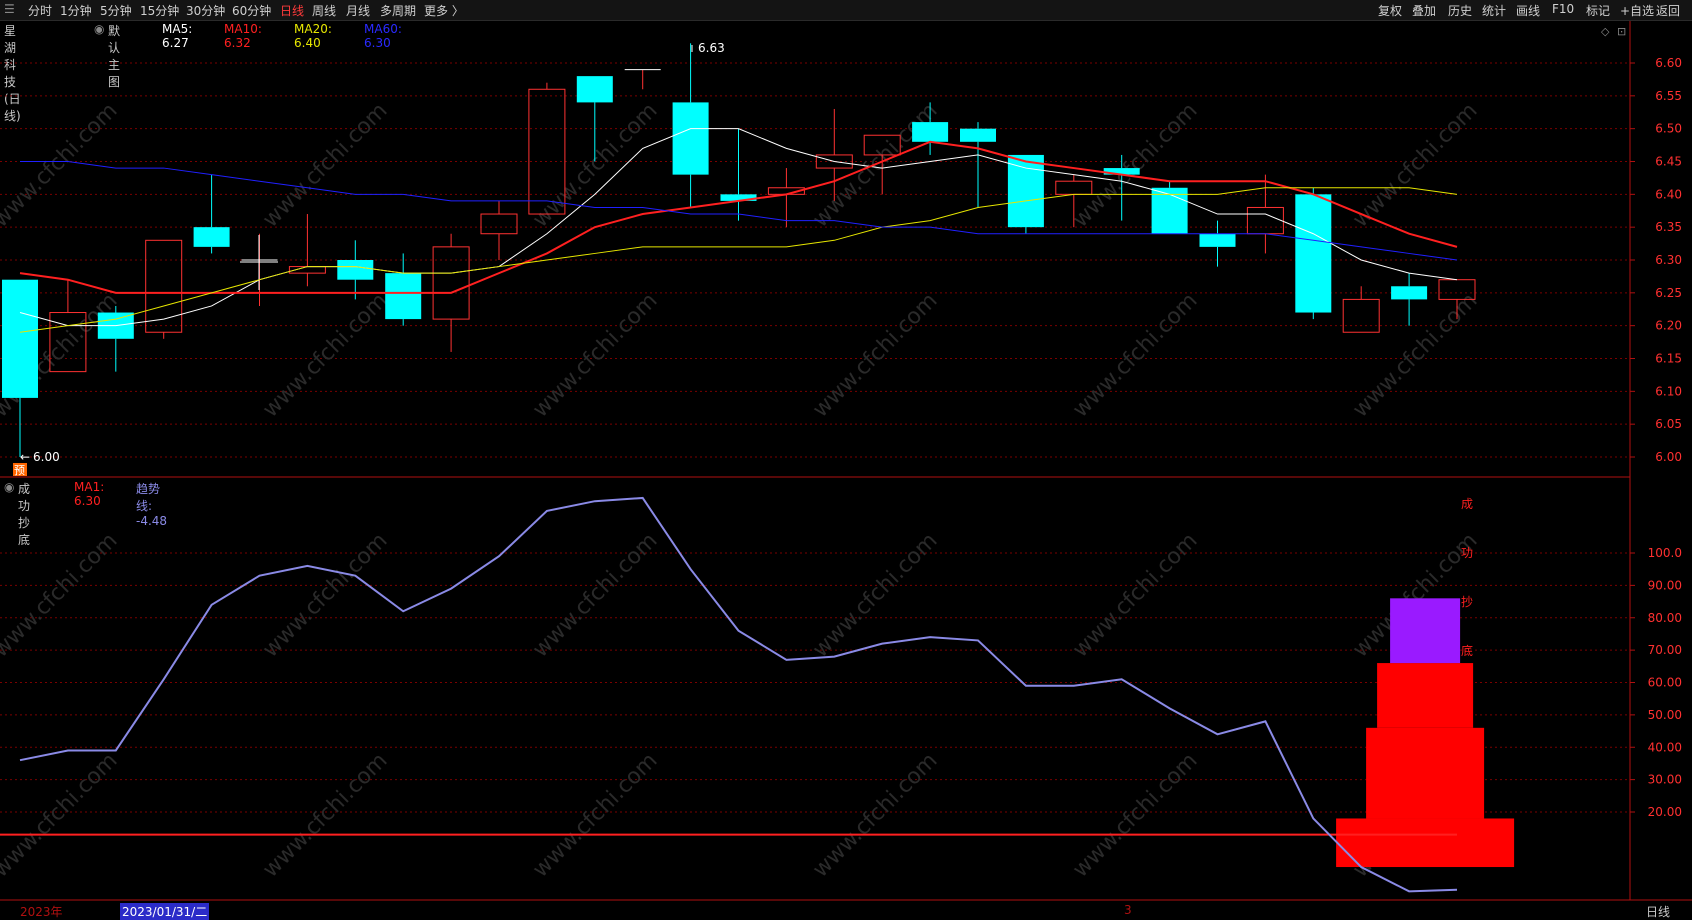 This screenshot has width=1692, height=920. I want to click on price-tick-label: 6.25, so click(1668, 293).